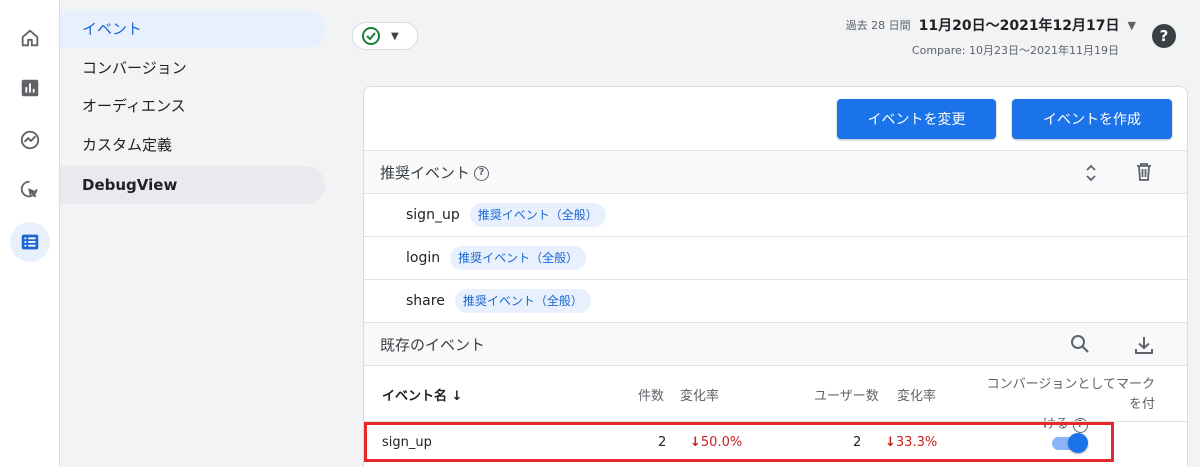 Image resolution: width=1200 pixels, height=467 pixels. Describe the element at coordinates (775, 301) in the screenshot. I see `recommended-event-row: share 推奨イベント（全般）` at that location.